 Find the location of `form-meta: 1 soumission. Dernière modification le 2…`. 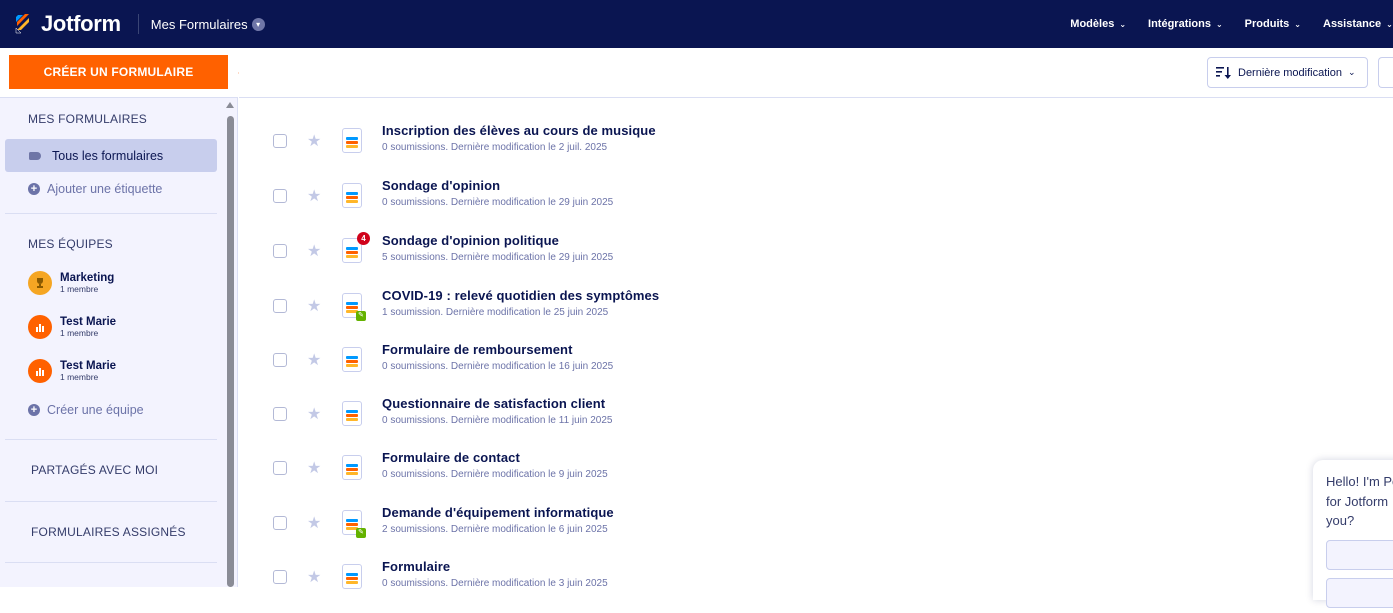

form-meta: 1 soumission. Dernière modification le 2… is located at coordinates (495, 312).